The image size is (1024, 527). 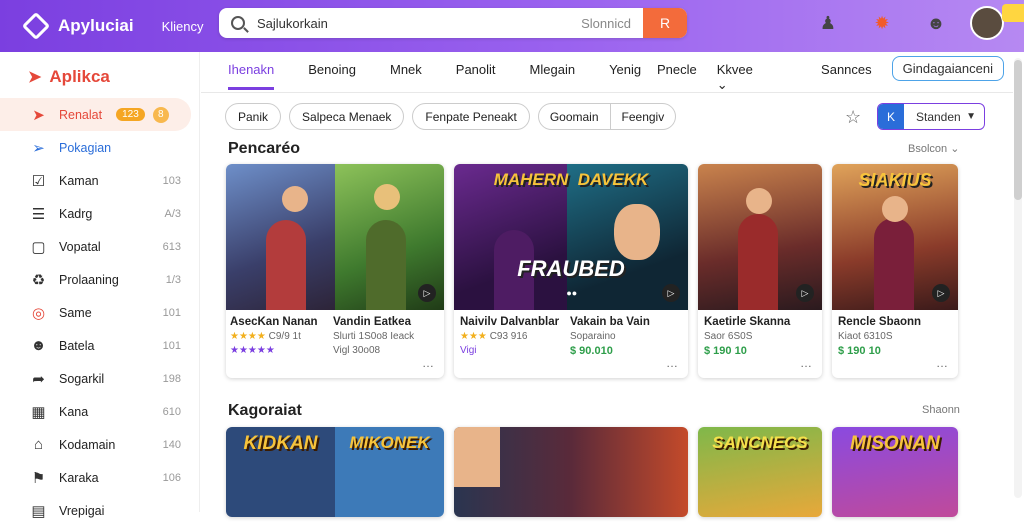 What do you see at coordinates (941, 410) in the screenshot?
I see `section-link: Shaonn` at bounding box center [941, 410].